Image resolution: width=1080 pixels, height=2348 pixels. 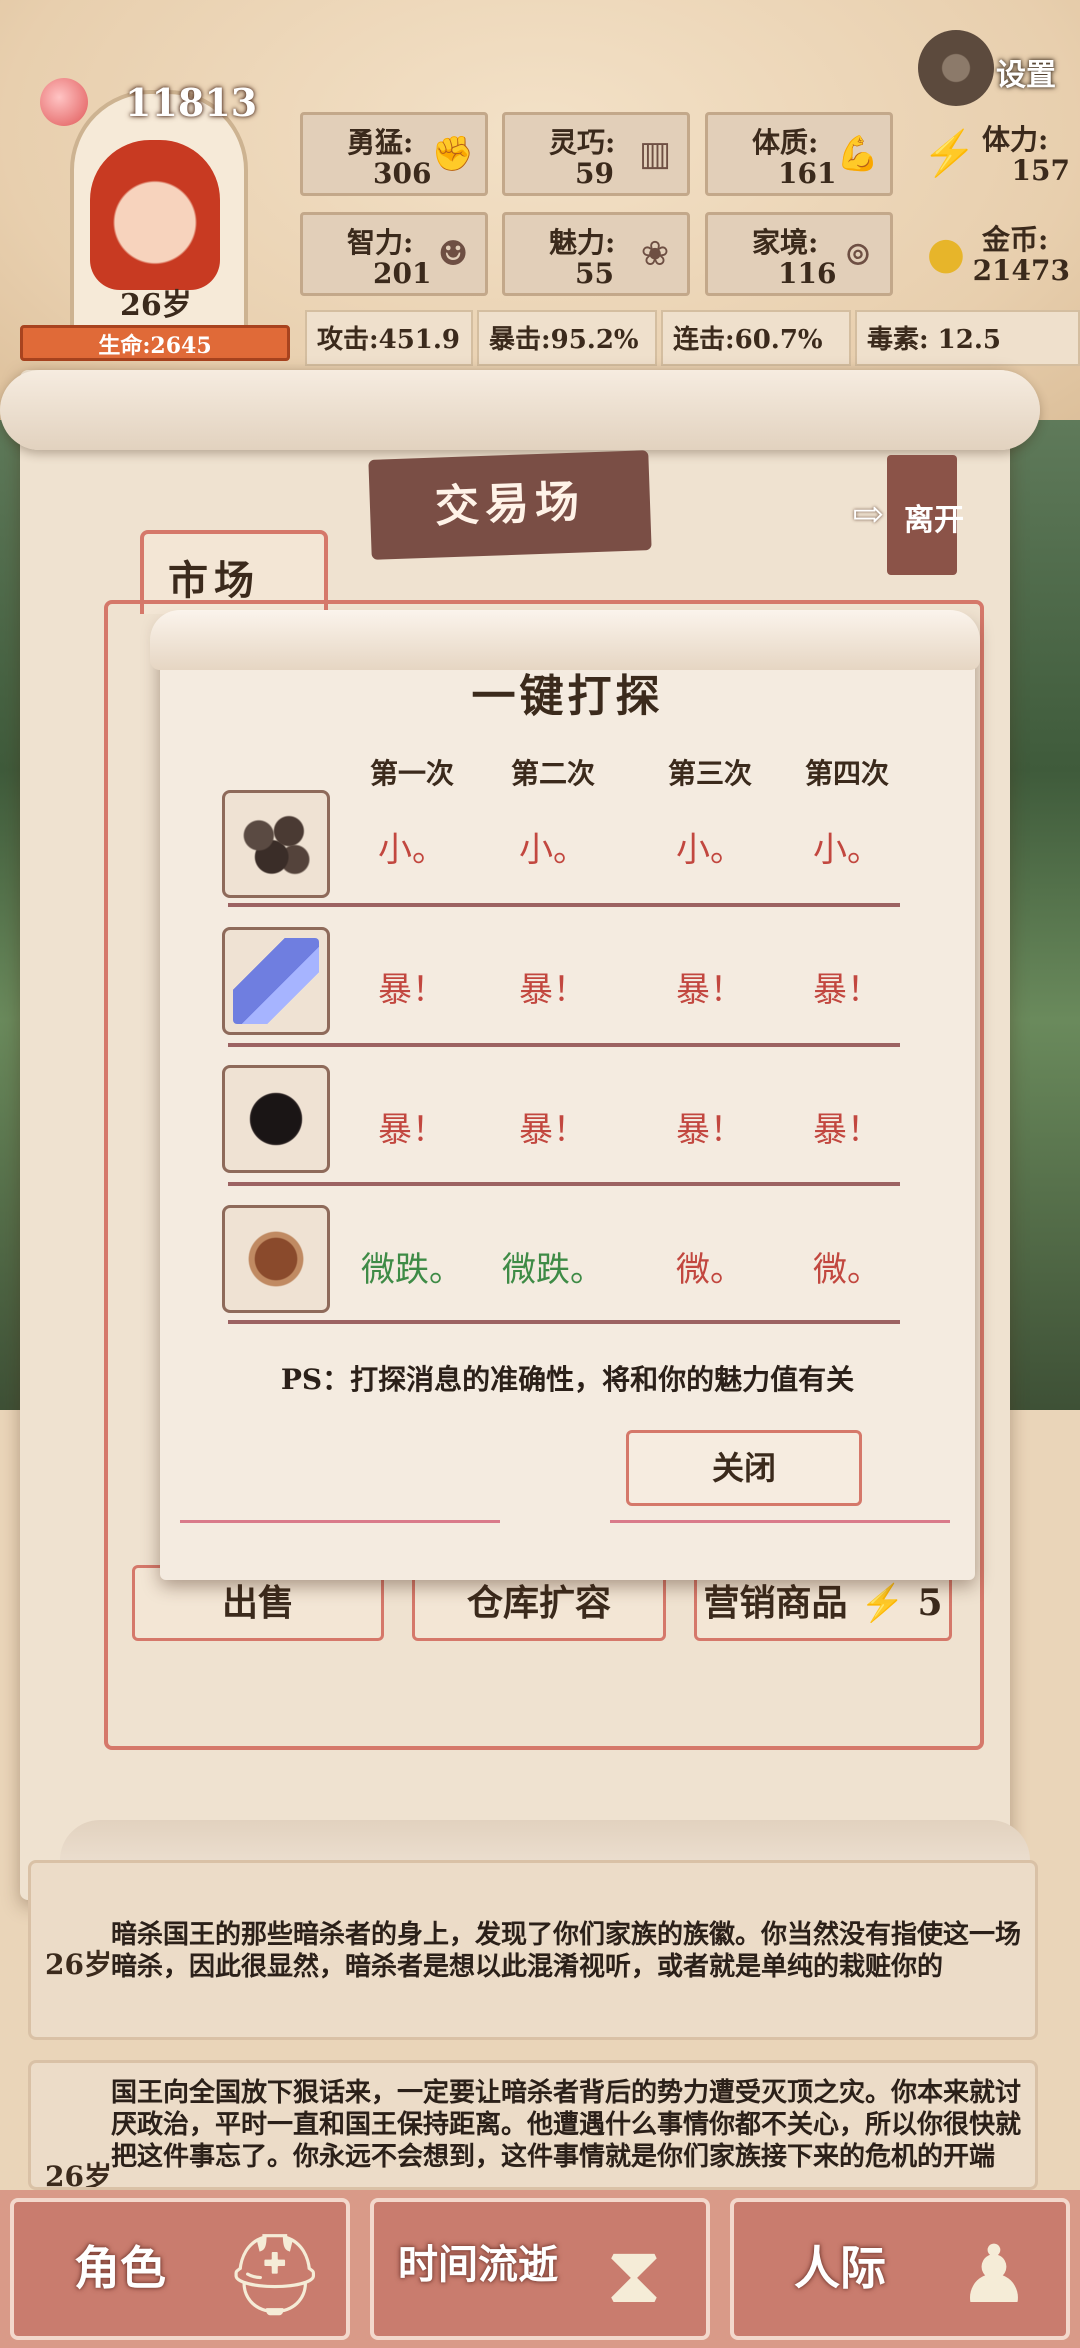 I want to click on page-title-text: 交易场, so click(x=510, y=504).